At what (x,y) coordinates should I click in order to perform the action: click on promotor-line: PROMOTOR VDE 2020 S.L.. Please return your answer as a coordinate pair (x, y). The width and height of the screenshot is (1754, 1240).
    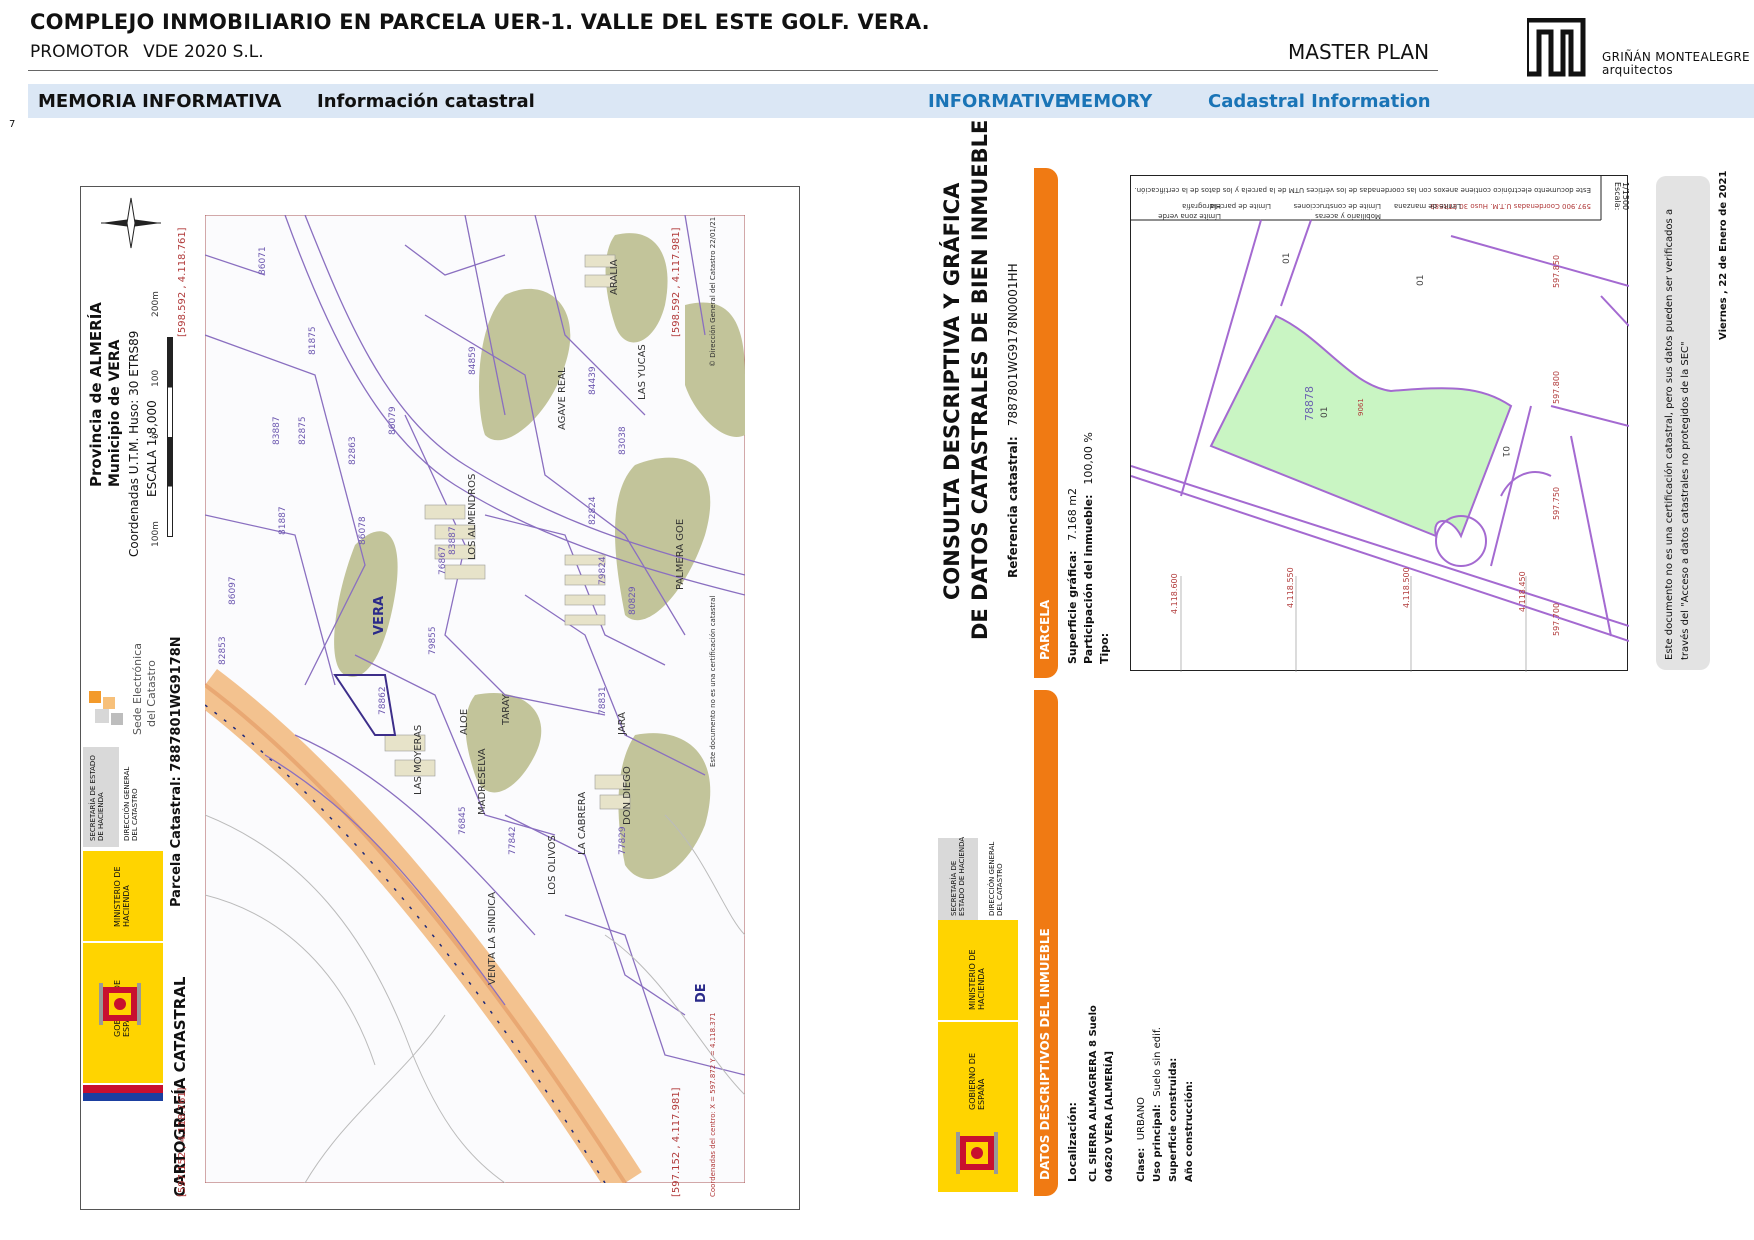
    Looking at the image, I should click on (147, 52).